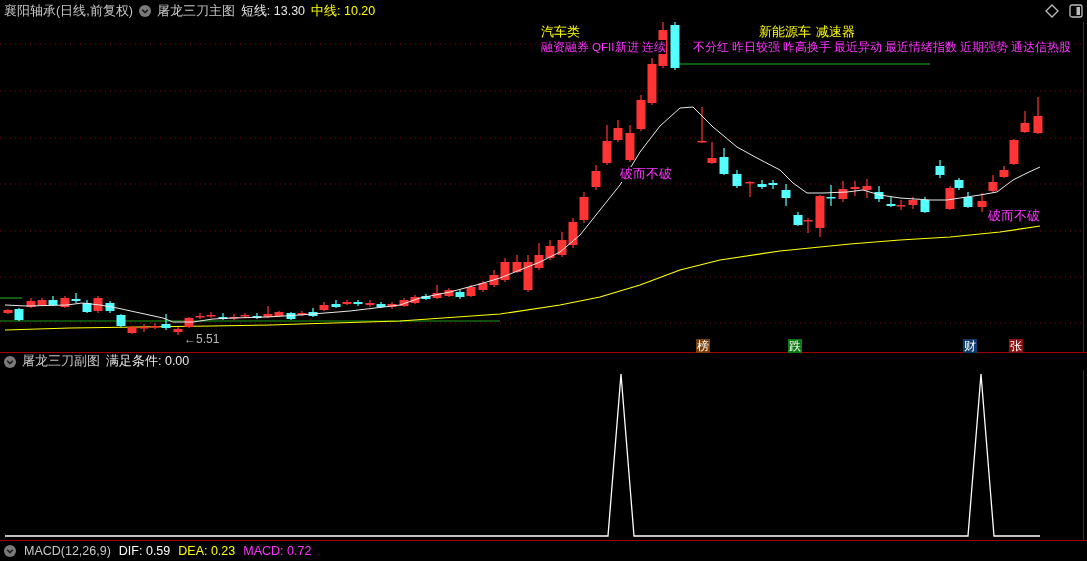 The image size is (1087, 561). Describe the element at coordinates (68, 11) in the screenshot. I see `chart-title: 襄阳轴承(日线,前复权)` at that location.